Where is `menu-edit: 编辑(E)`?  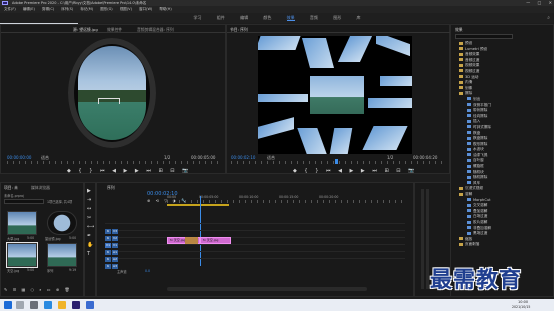 menu-edit: 编辑(E) is located at coordinates (29, 9).